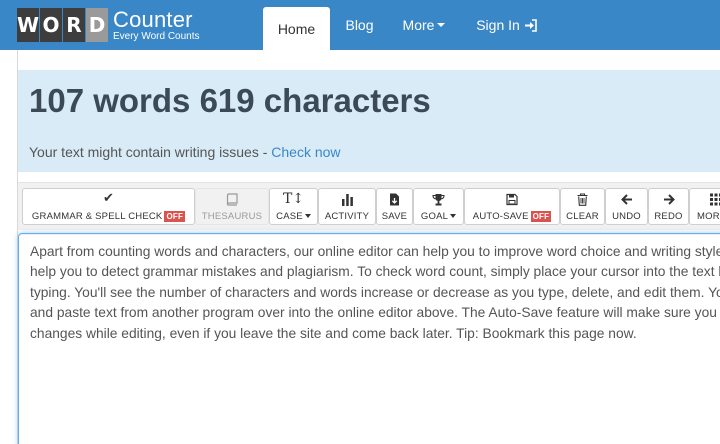 The image size is (720, 444). What do you see at coordinates (668, 216) in the screenshot?
I see `redo-label: REDO` at bounding box center [668, 216].